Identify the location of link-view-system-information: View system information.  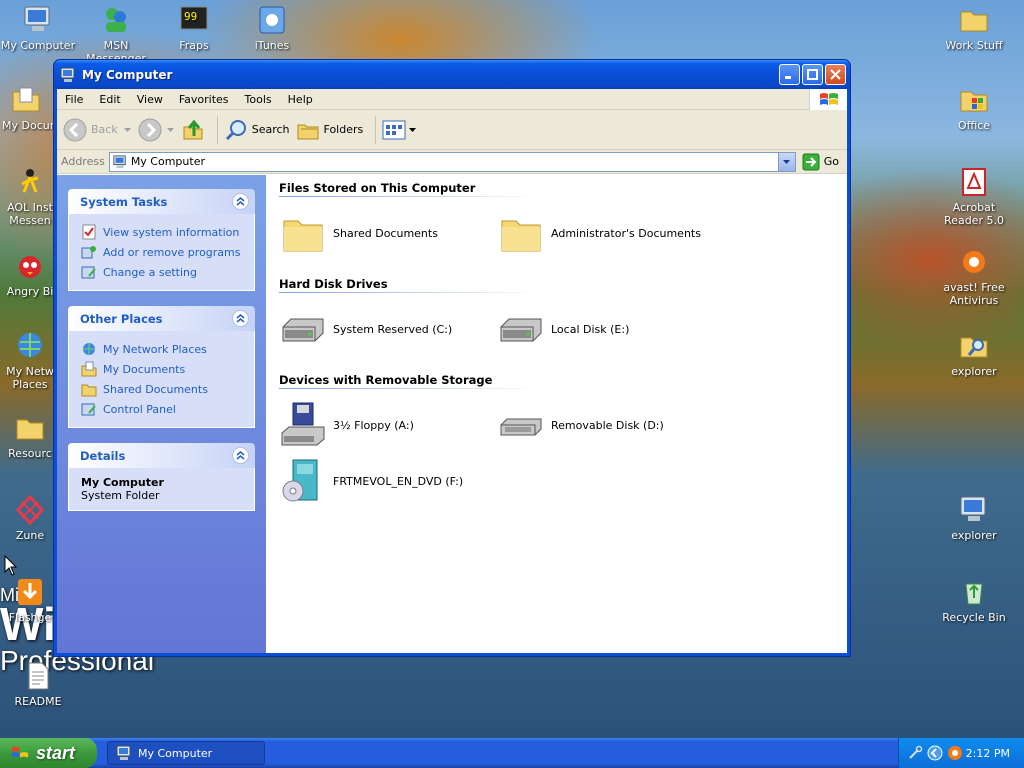
(163, 232).